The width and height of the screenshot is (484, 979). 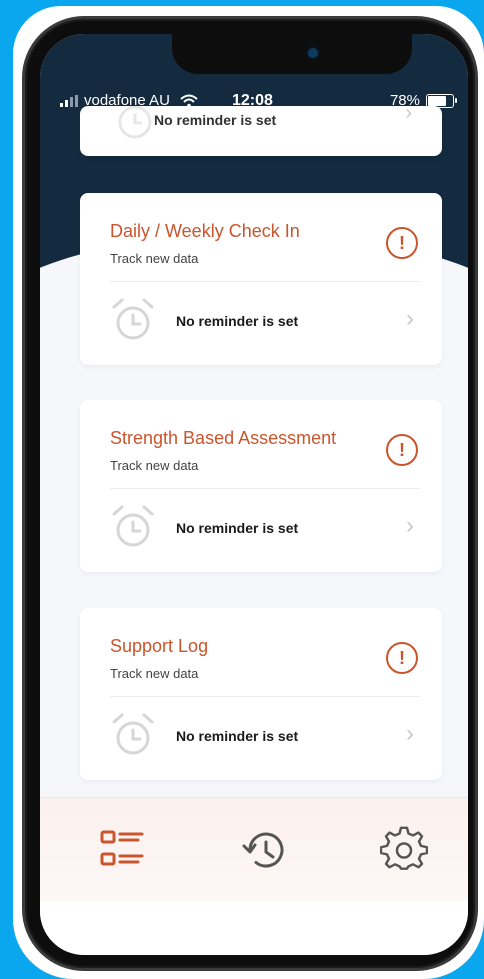 I want to click on card-title: Support Log, so click(x=159, y=646).